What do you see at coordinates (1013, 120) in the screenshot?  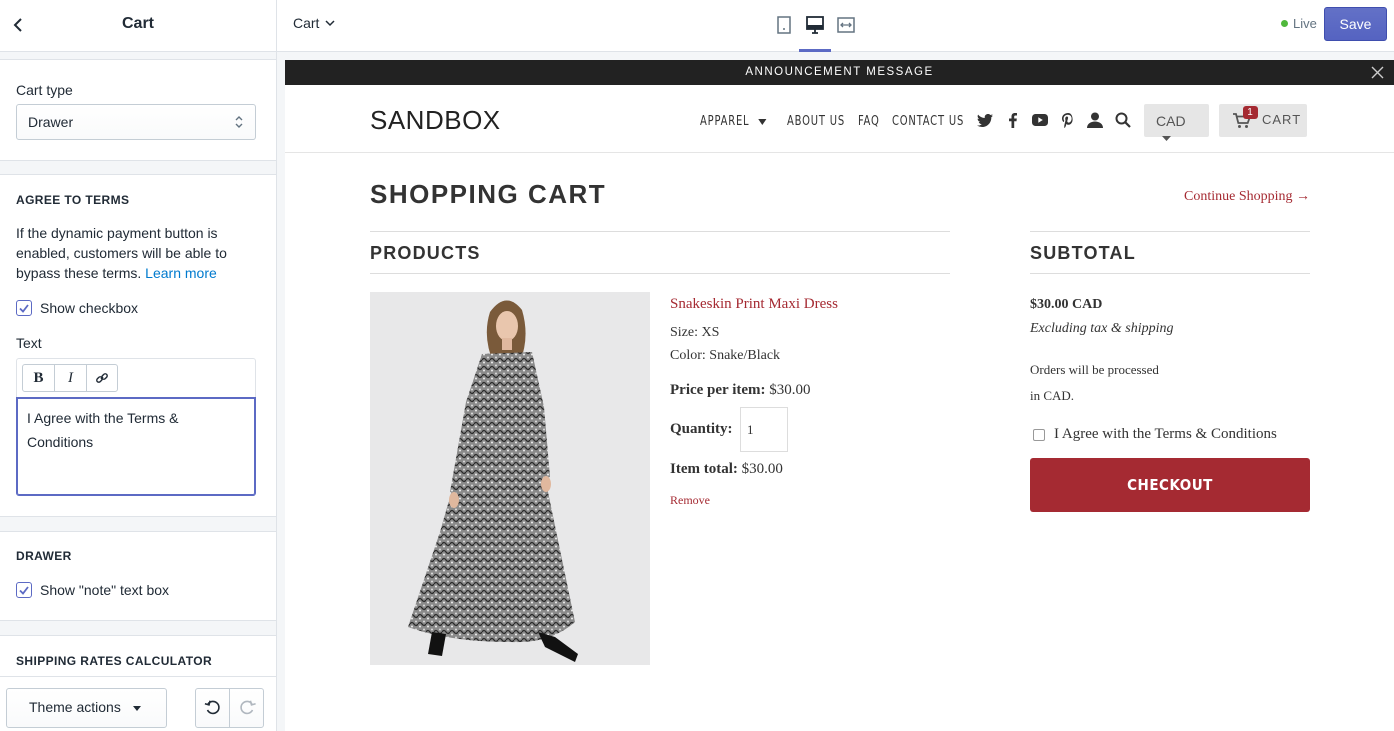 I see `facebook-icon` at bounding box center [1013, 120].